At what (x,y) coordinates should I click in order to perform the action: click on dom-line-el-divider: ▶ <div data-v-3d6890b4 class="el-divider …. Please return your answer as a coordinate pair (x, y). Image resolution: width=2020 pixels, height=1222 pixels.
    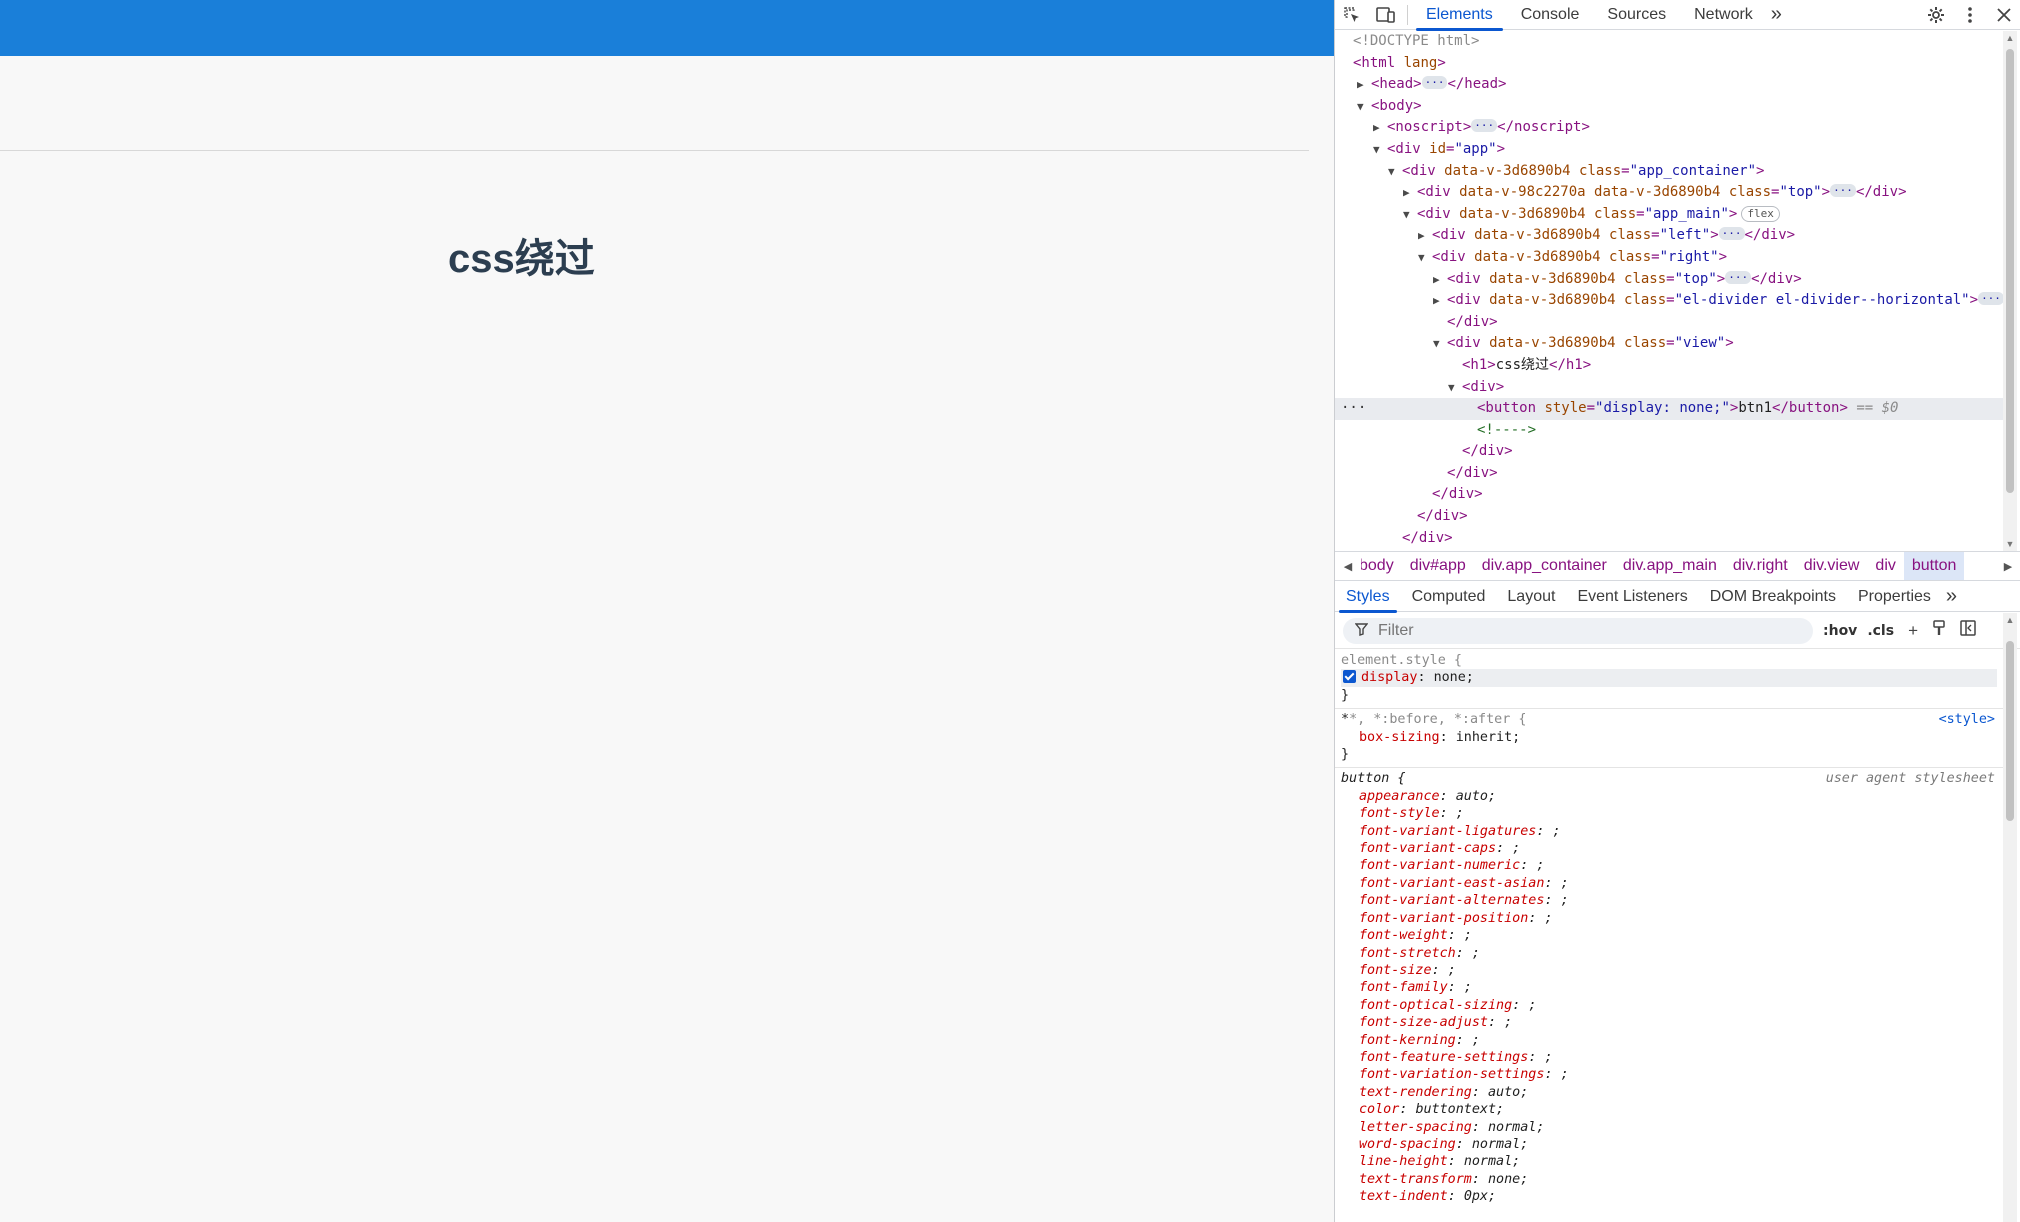
    Looking at the image, I should click on (1669, 301).